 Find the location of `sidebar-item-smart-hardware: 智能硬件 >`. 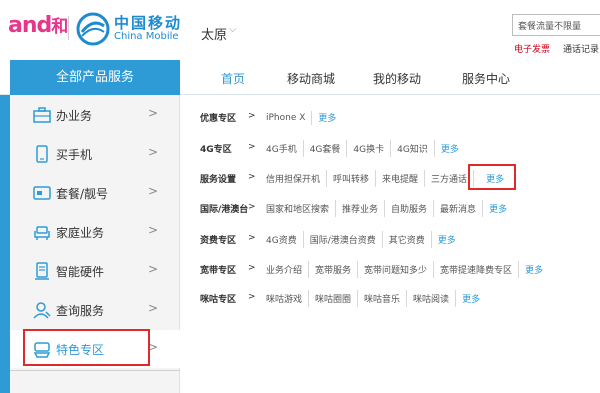

sidebar-item-smart-hardware: 智能硬件 > is located at coordinates (95, 271).